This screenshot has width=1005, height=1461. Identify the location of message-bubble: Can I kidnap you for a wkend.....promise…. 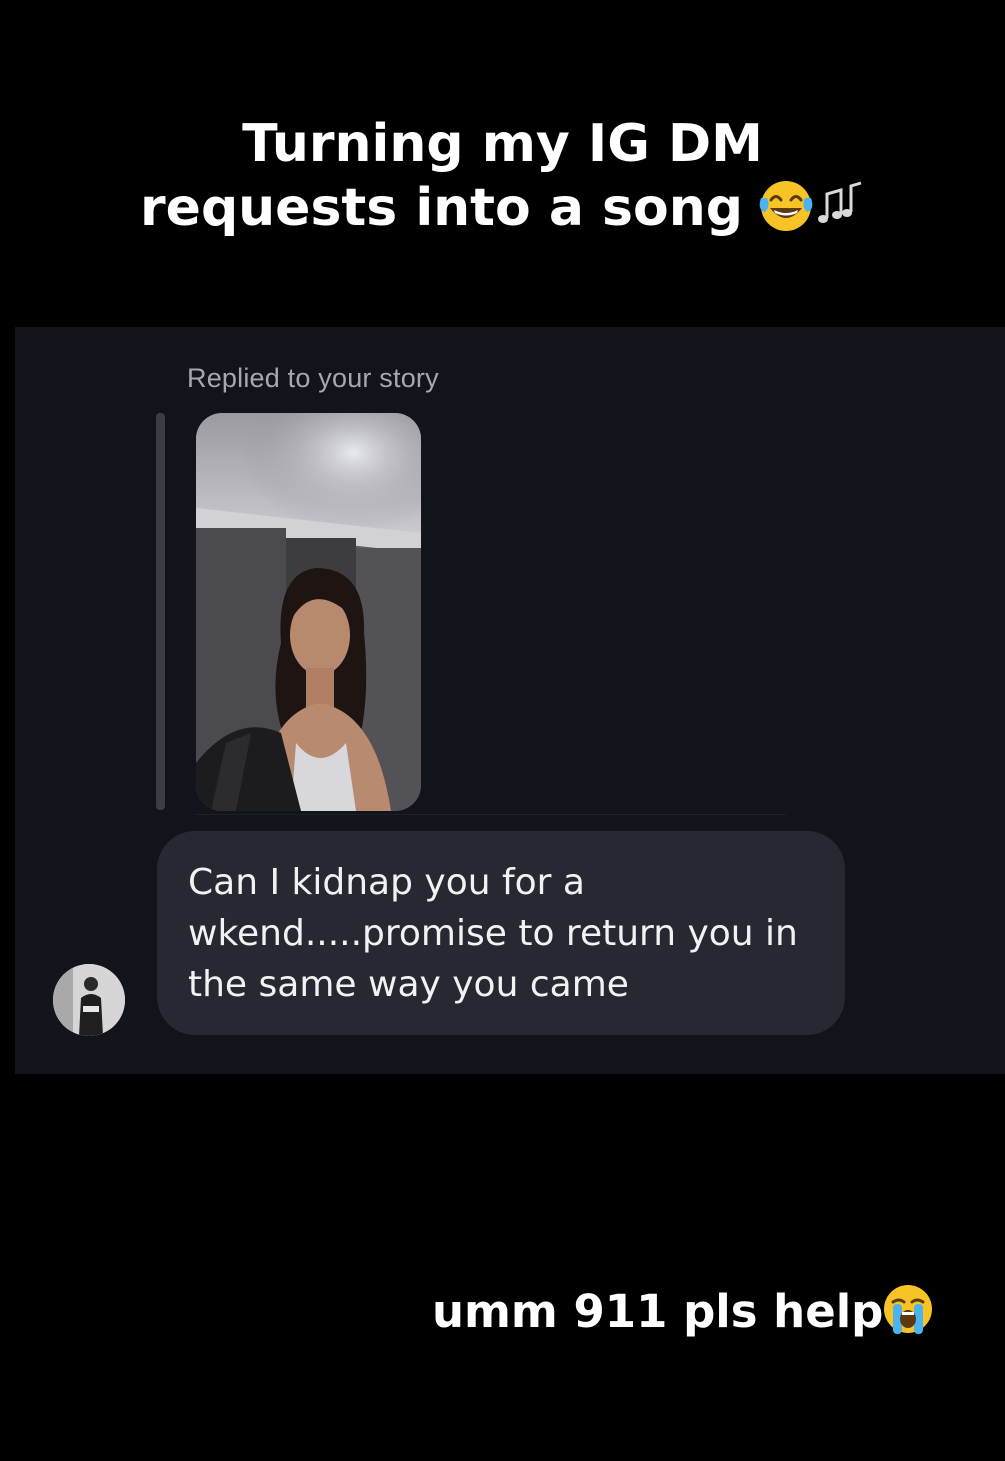
(501, 933).